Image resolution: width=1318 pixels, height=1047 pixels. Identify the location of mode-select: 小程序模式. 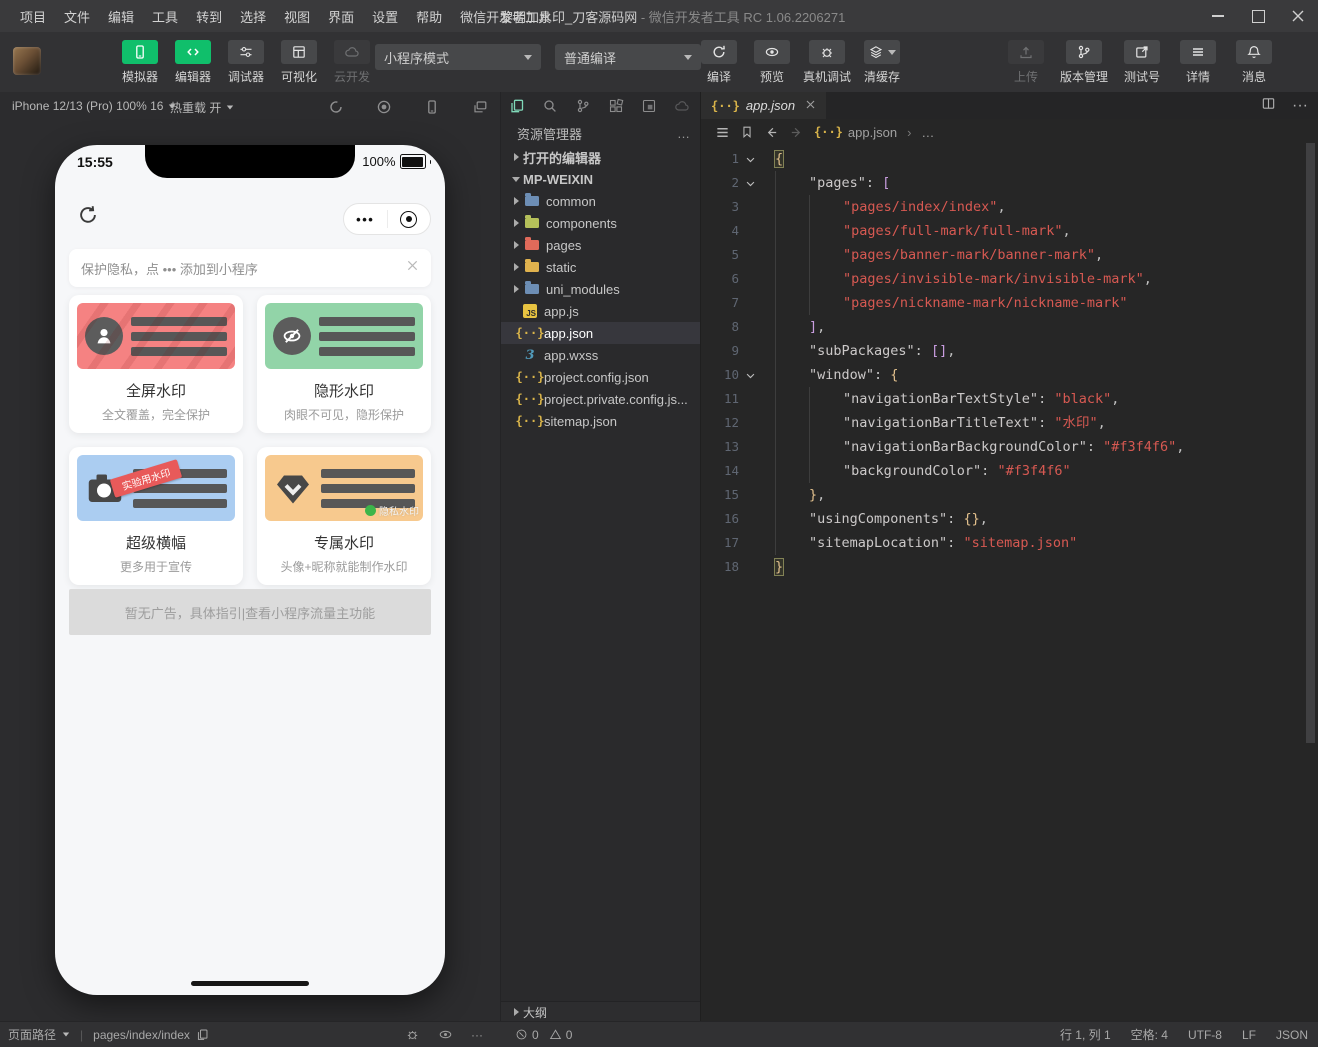
(458, 57).